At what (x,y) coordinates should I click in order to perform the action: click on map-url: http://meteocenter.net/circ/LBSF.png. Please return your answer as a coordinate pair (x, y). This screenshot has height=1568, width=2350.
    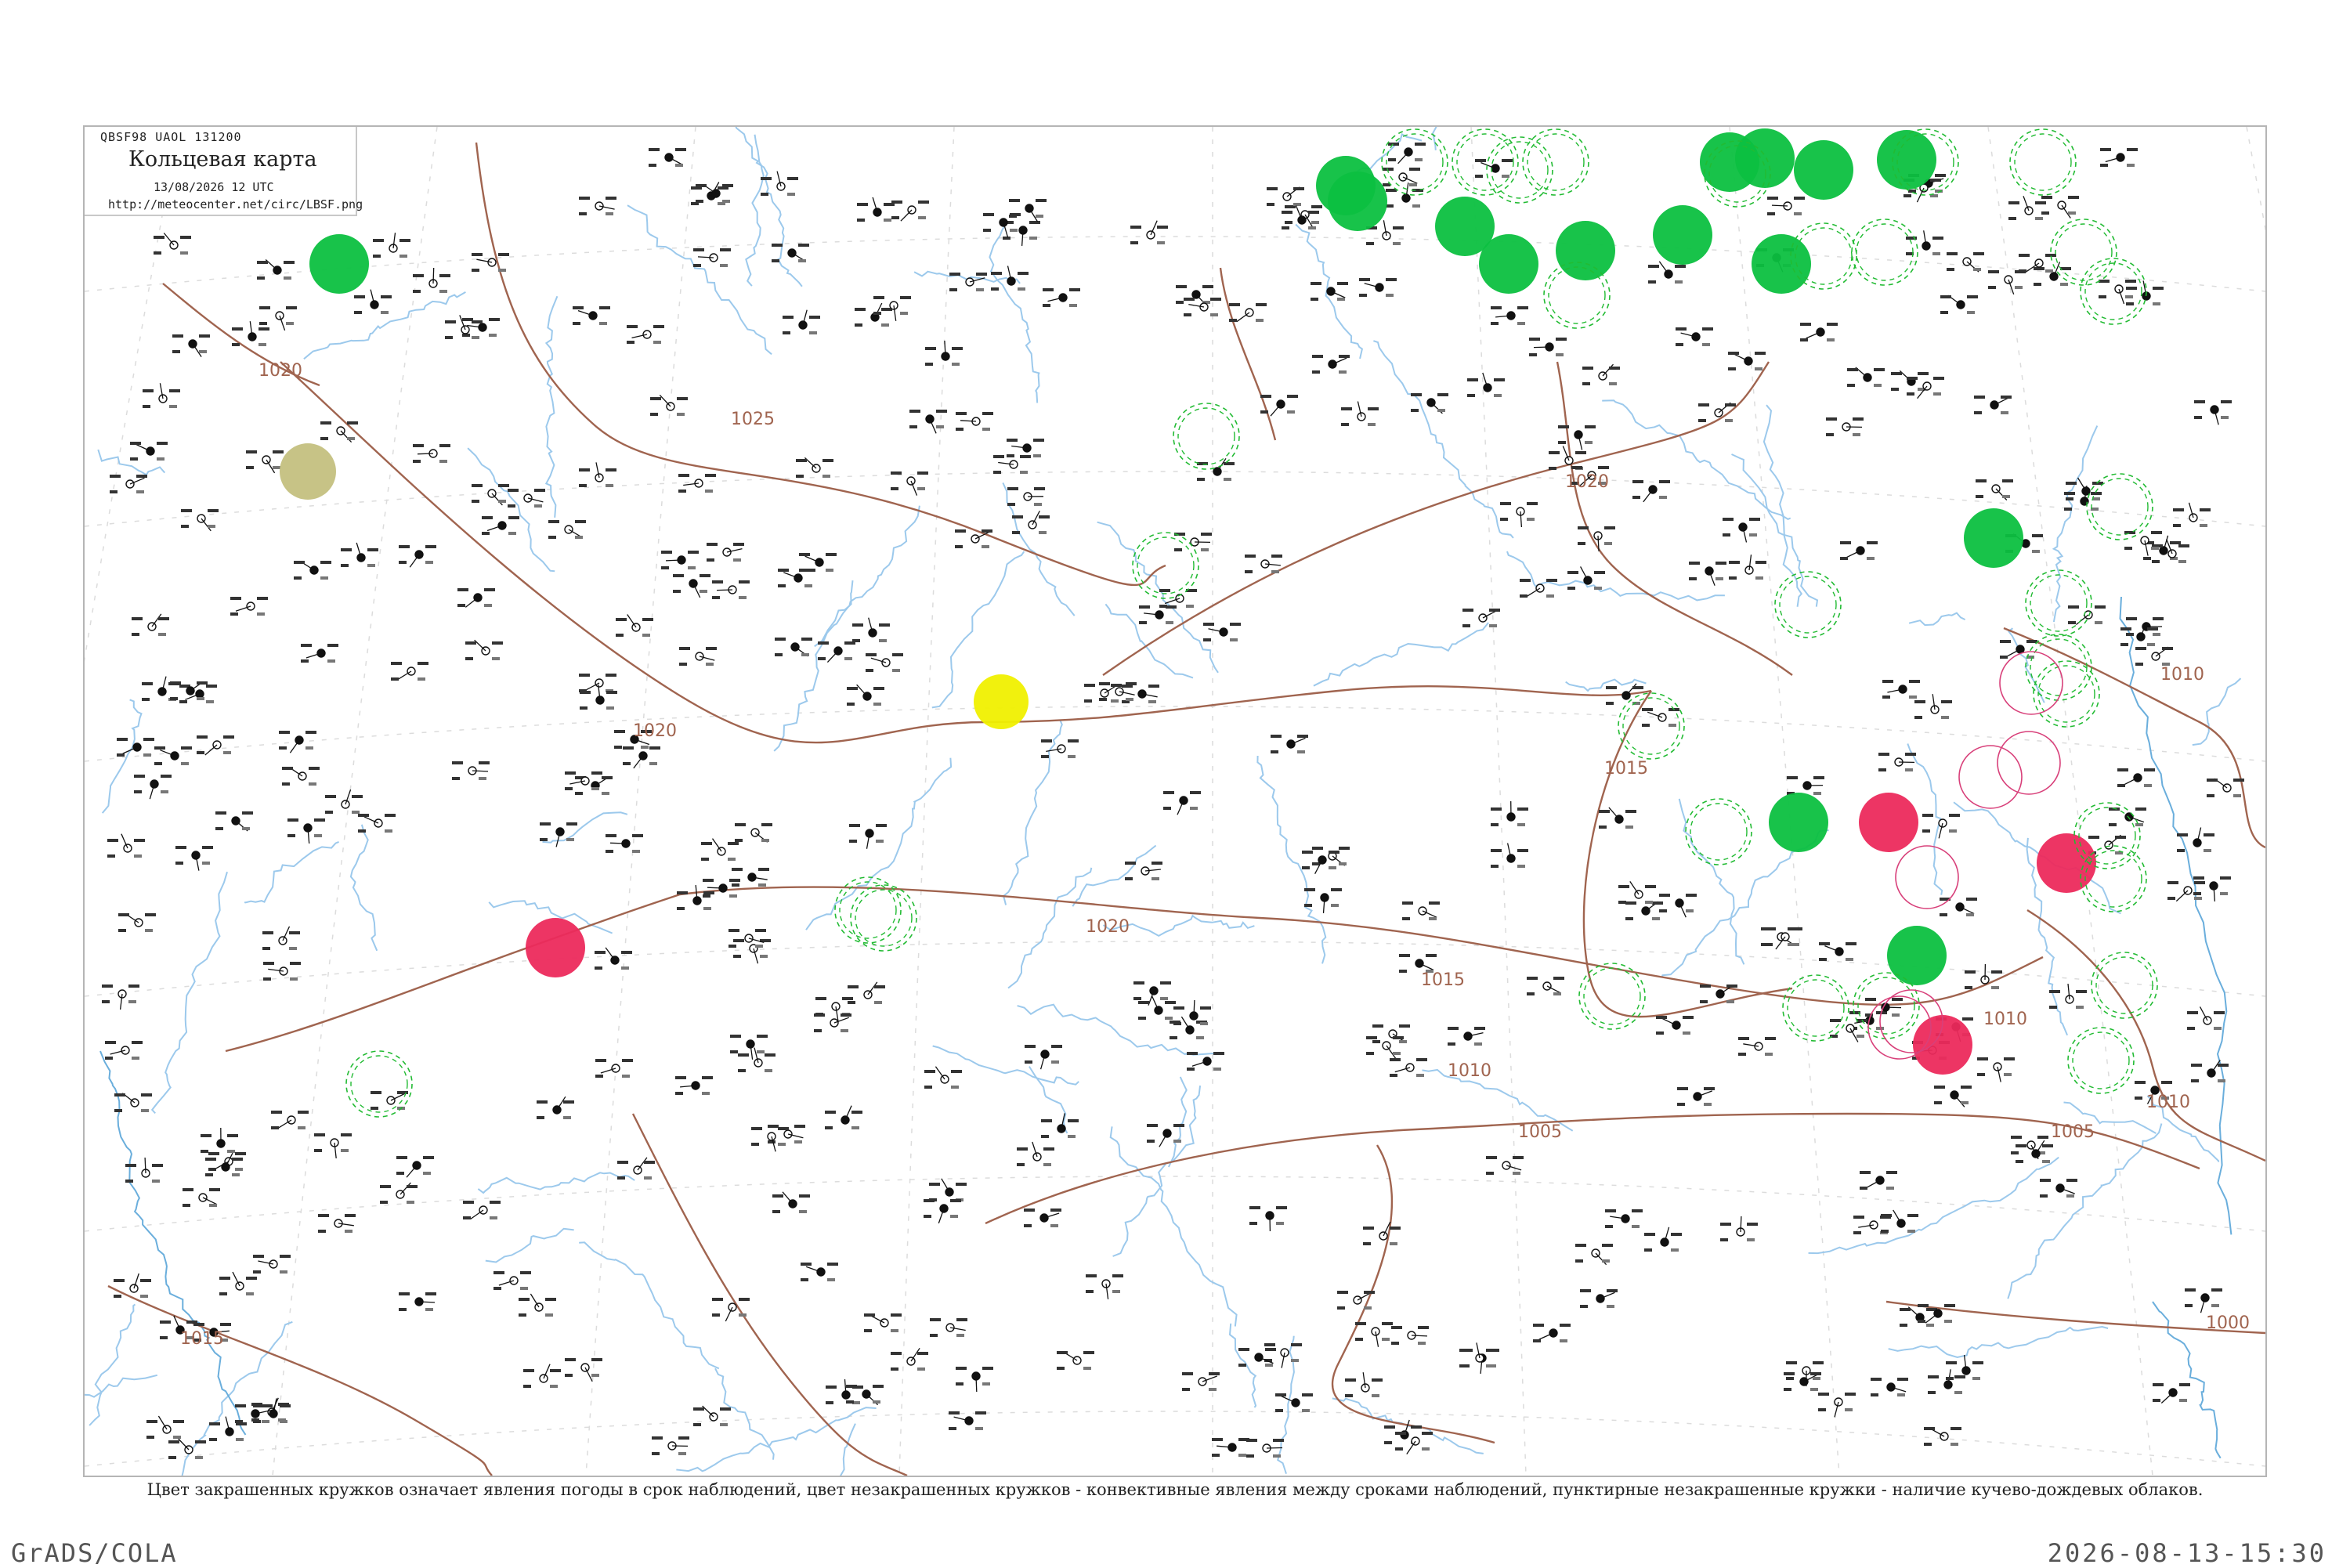
    Looking at the image, I should click on (235, 204).